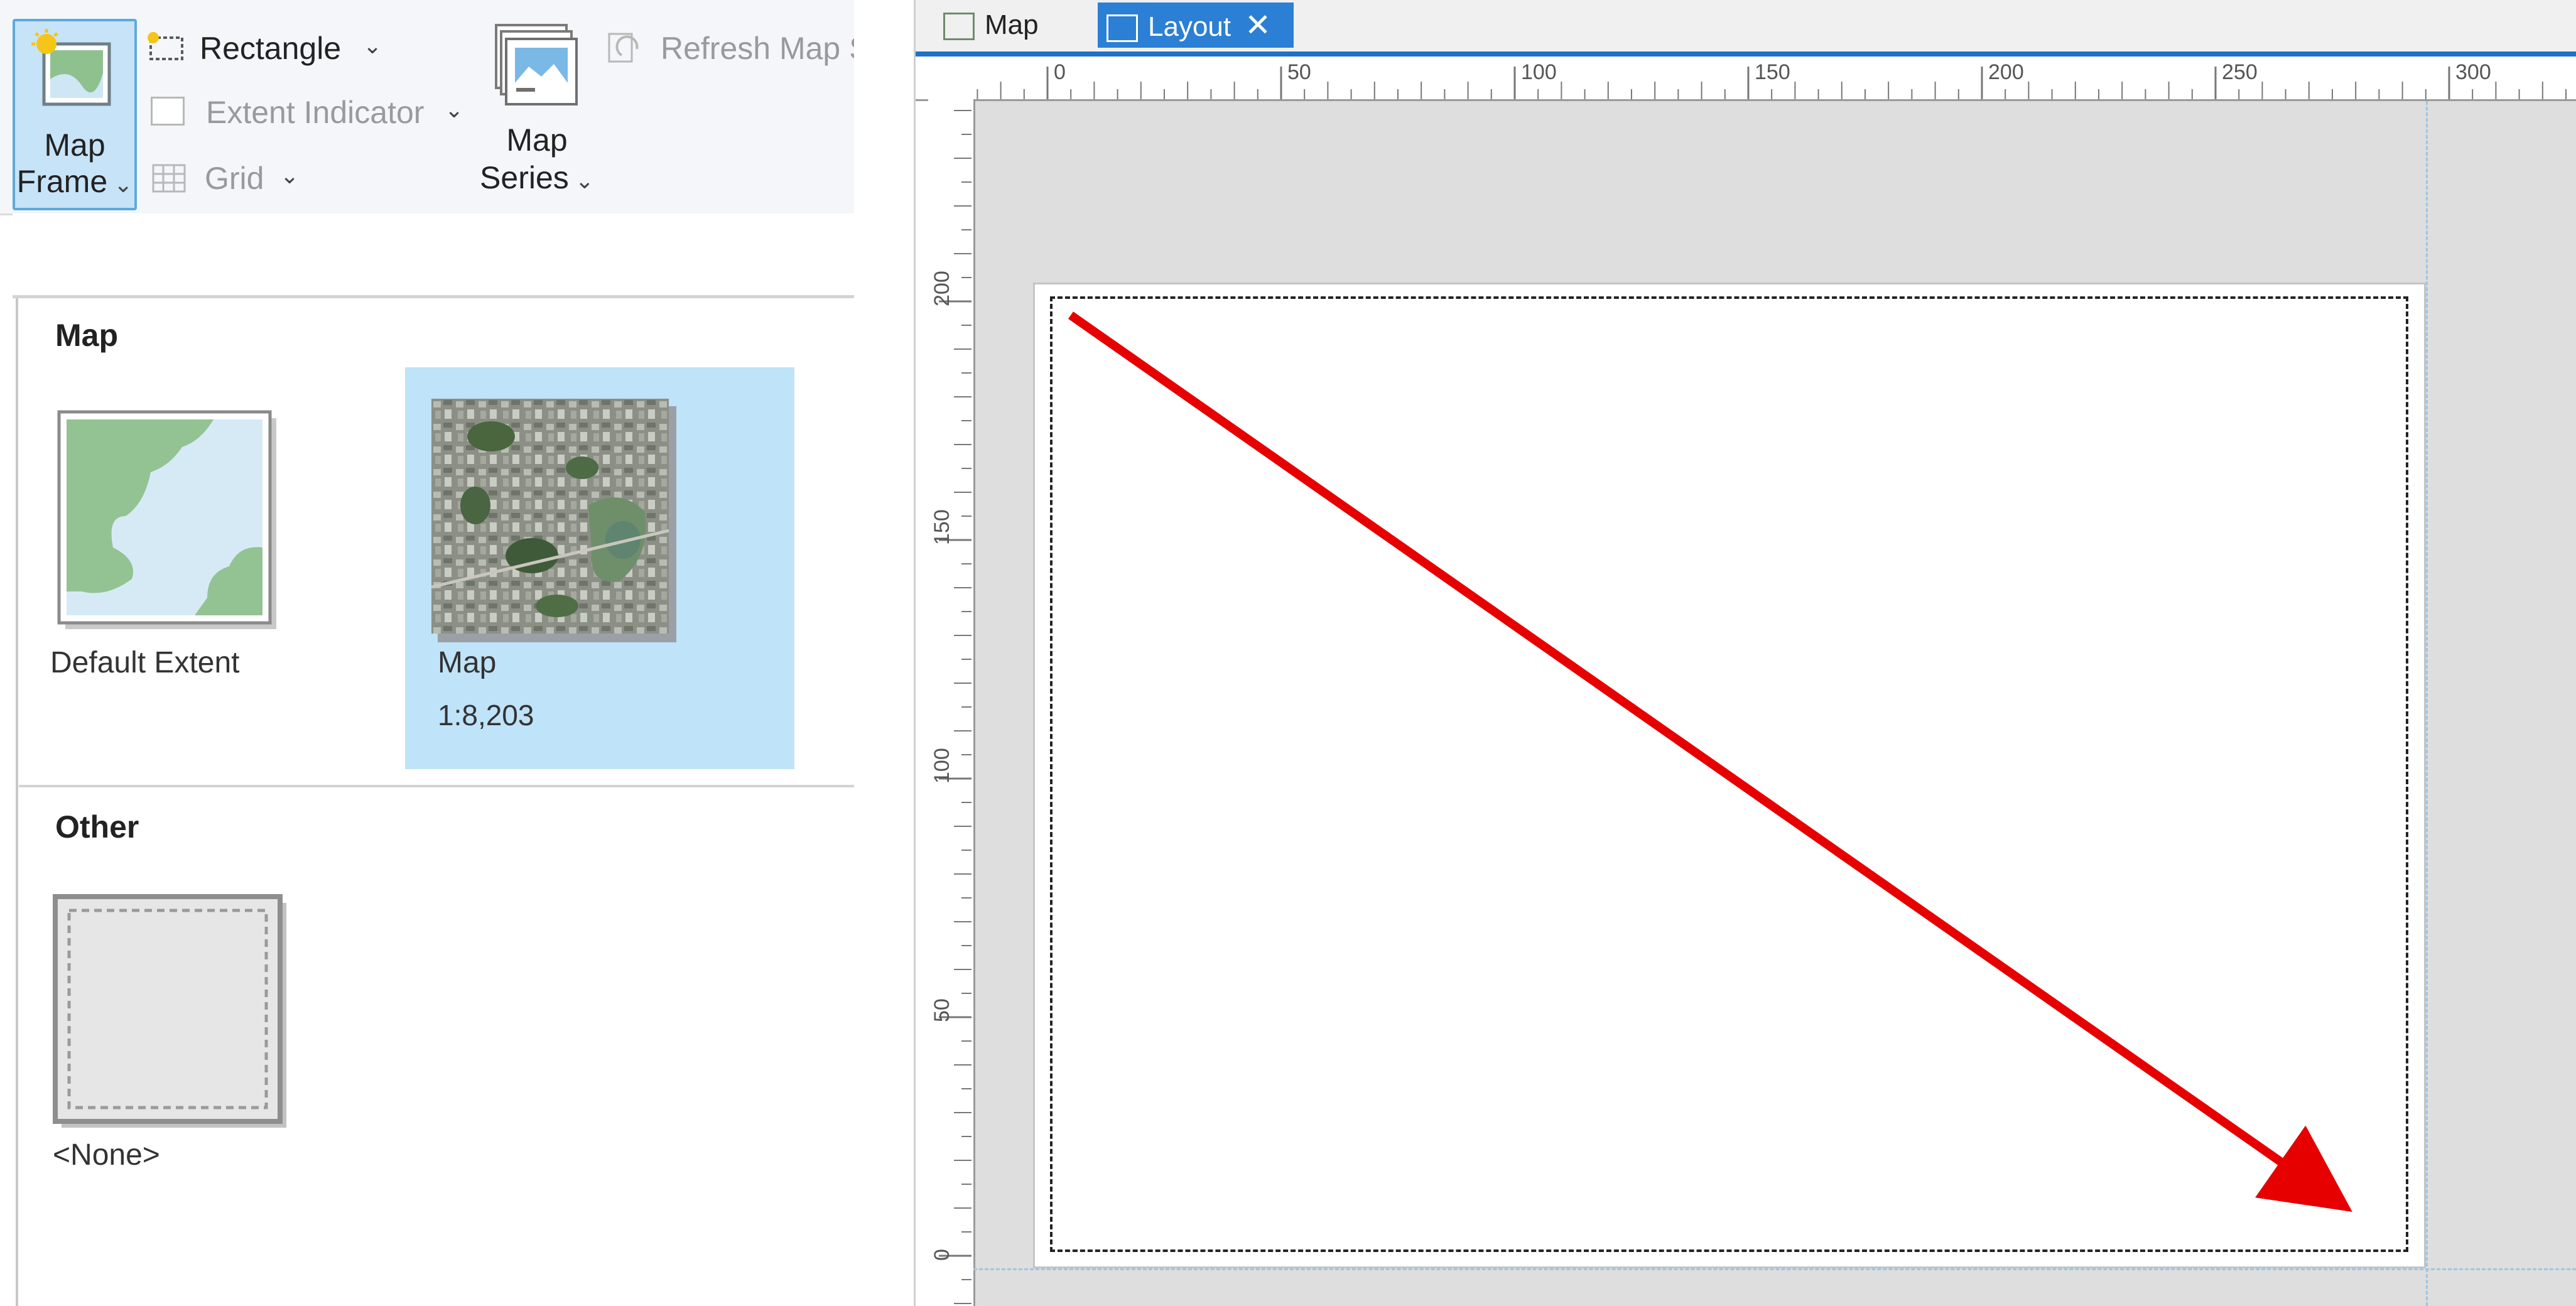  I want to click on ruler-top-label: 150, so click(1773, 72).